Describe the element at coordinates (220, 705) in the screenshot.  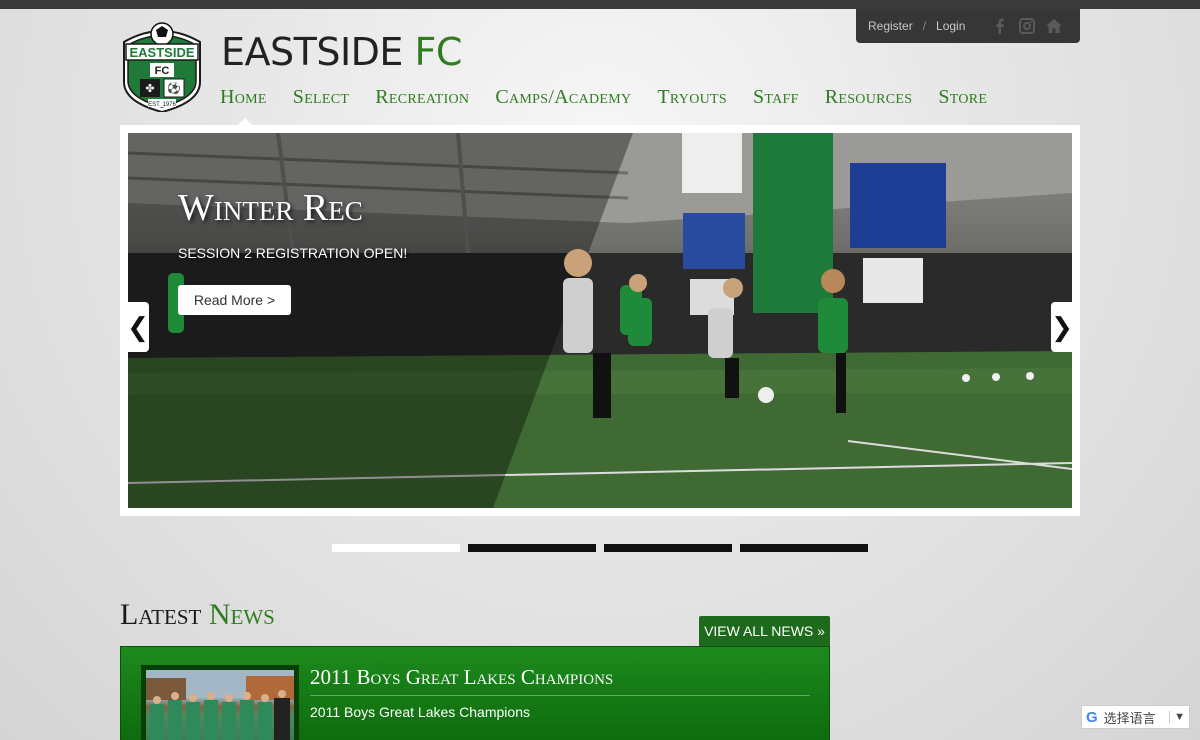
I see `team-photo` at that location.